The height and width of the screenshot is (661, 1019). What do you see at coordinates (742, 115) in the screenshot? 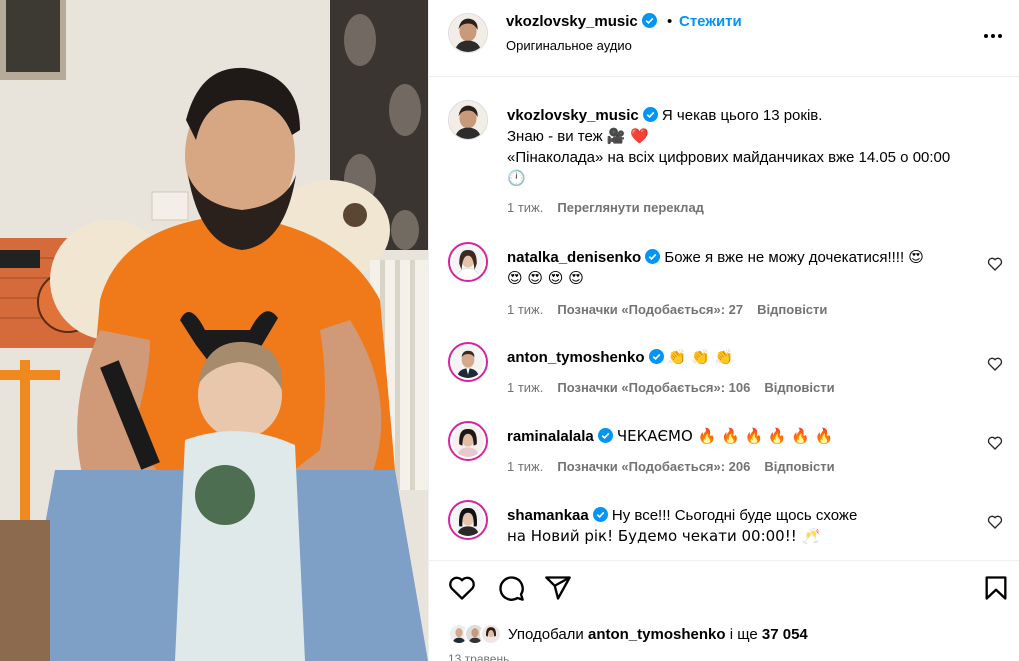
I see `caption-line-1: Я чекав цього 13 років.` at bounding box center [742, 115].